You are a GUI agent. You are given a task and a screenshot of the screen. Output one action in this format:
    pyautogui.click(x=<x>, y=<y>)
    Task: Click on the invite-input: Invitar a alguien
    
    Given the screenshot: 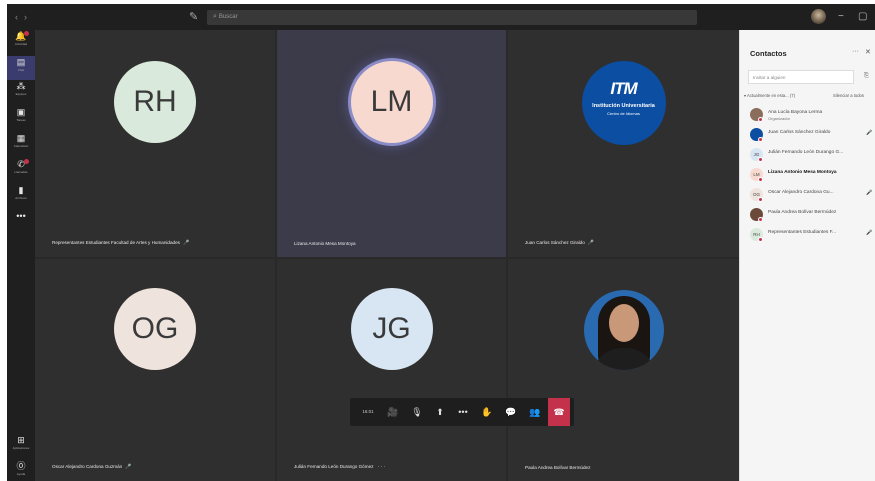 What is the action you would take?
    pyautogui.click(x=801, y=77)
    